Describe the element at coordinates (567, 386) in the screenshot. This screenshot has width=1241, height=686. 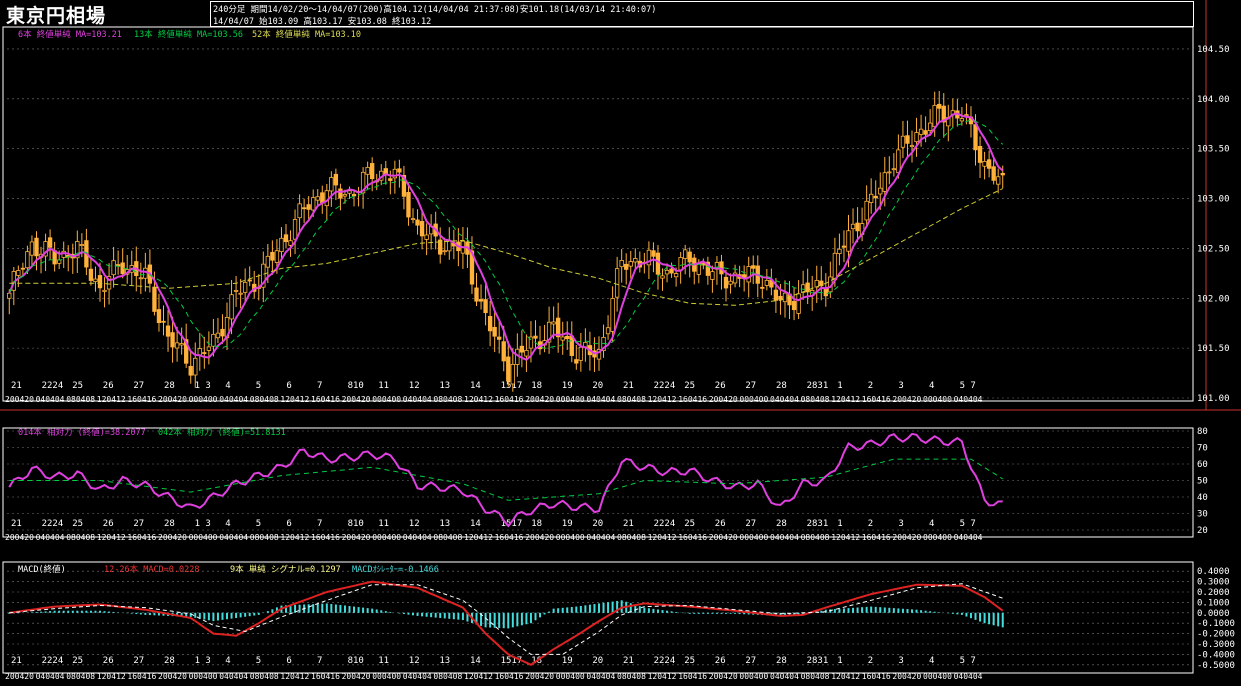
I see `x-day-label: 19` at that location.